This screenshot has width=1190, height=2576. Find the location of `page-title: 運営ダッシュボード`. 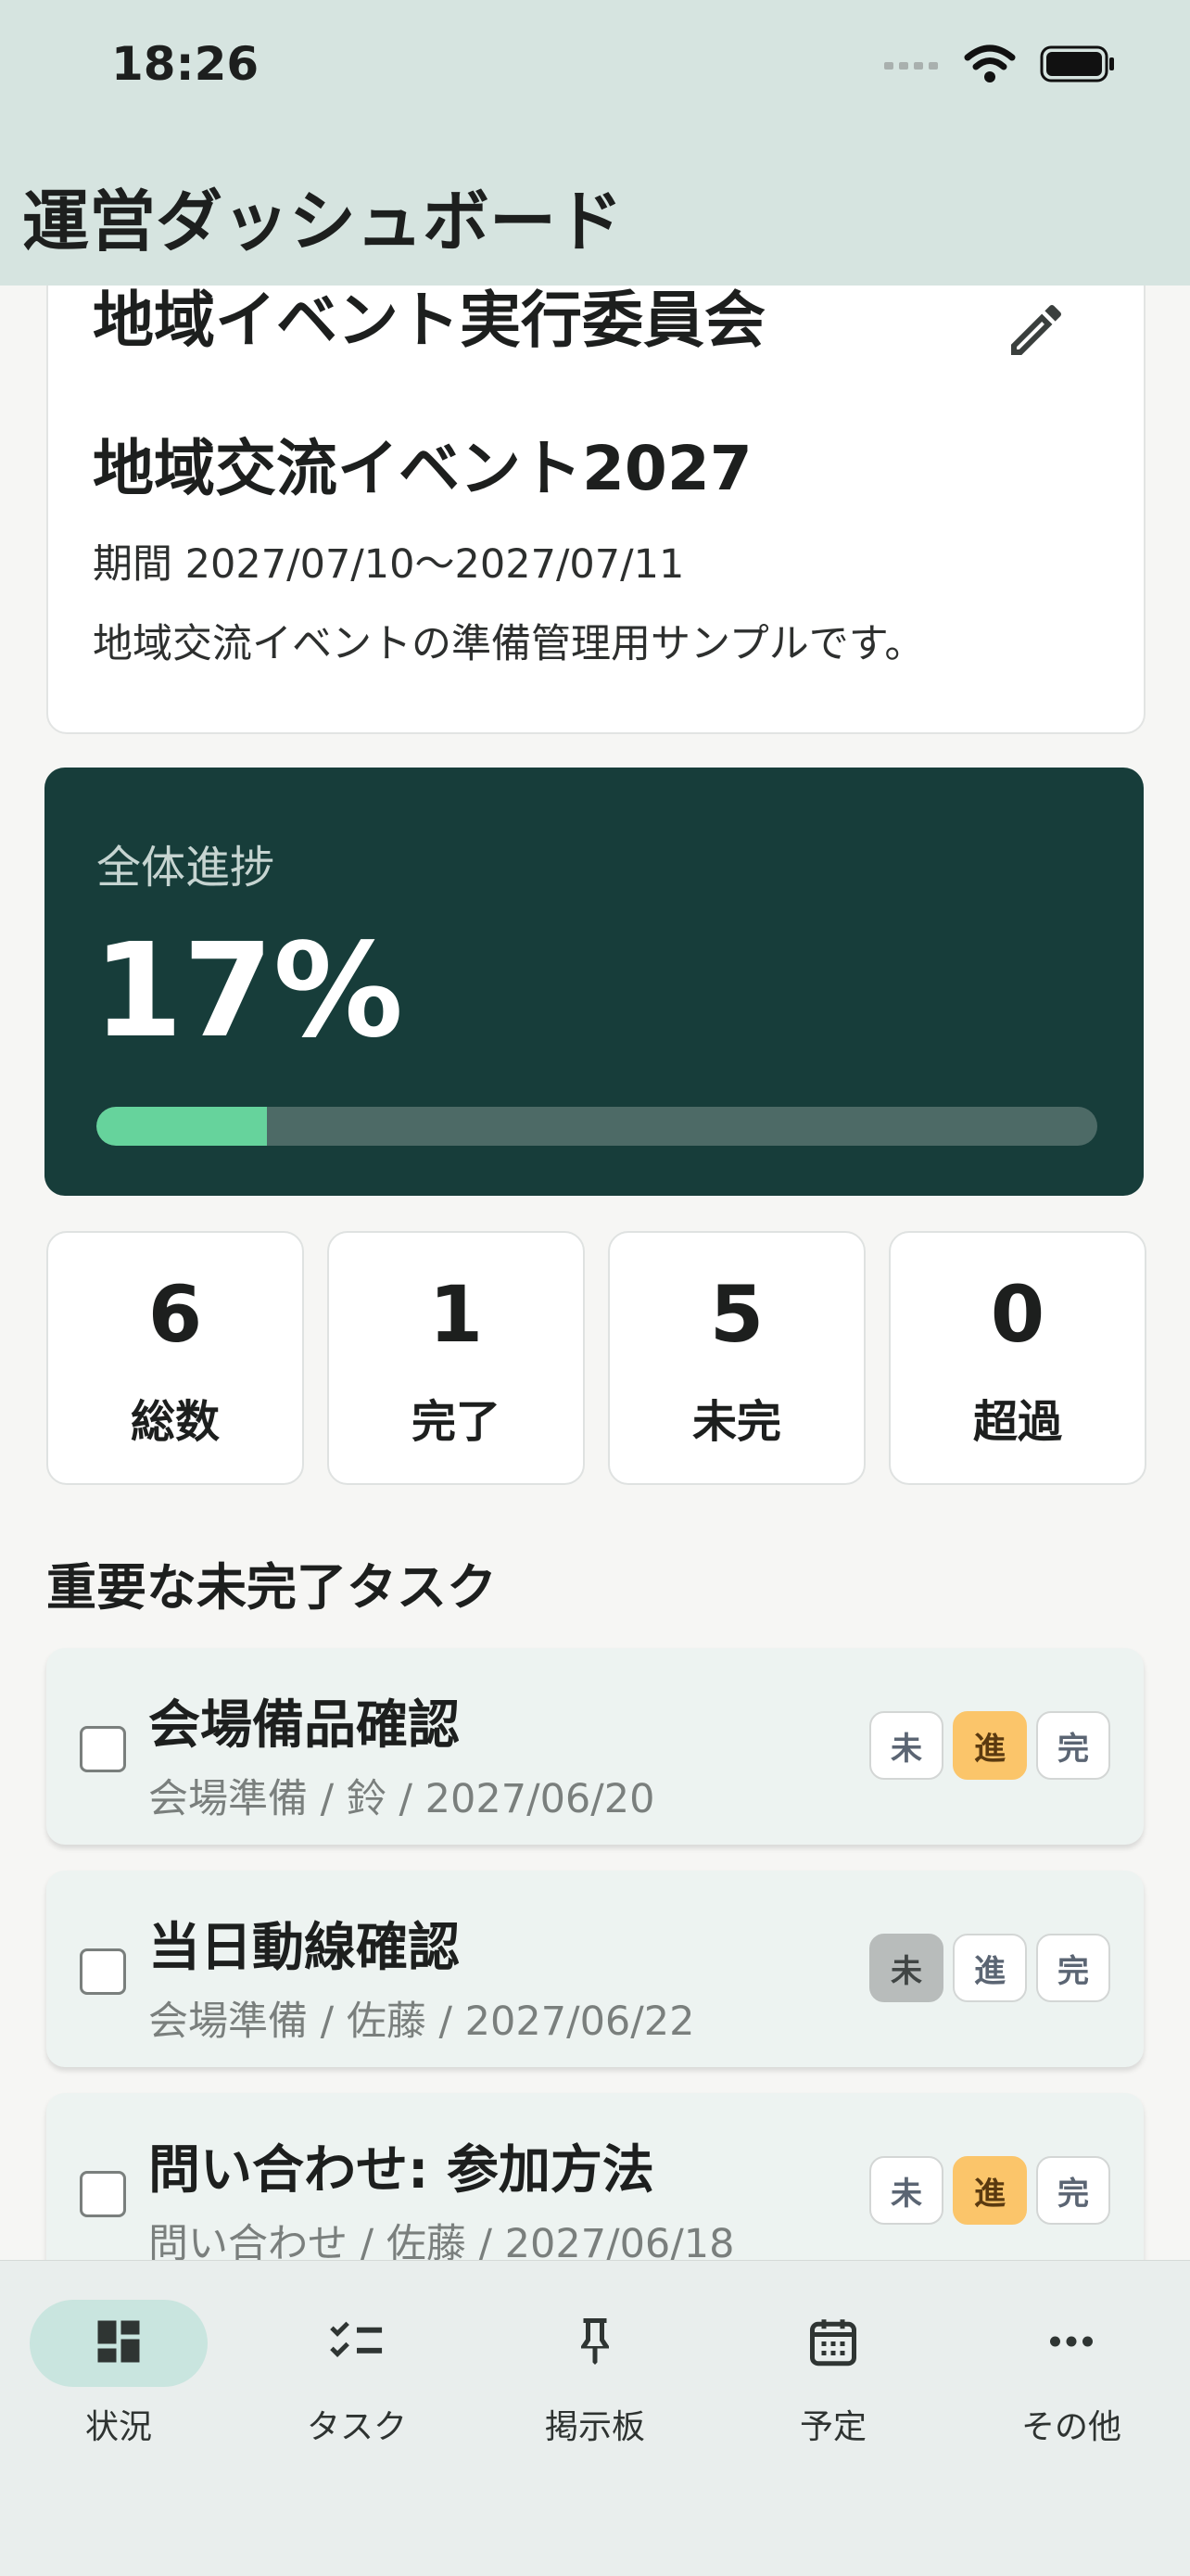

page-title: 運営ダッシュボード is located at coordinates (323, 221).